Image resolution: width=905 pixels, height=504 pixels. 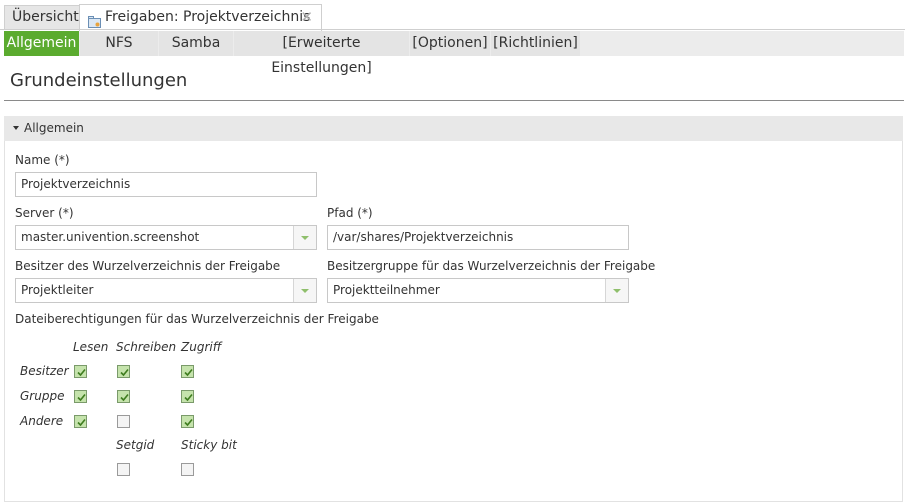 I want to click on section-header: Allgemein, so click(x=453, y=128).